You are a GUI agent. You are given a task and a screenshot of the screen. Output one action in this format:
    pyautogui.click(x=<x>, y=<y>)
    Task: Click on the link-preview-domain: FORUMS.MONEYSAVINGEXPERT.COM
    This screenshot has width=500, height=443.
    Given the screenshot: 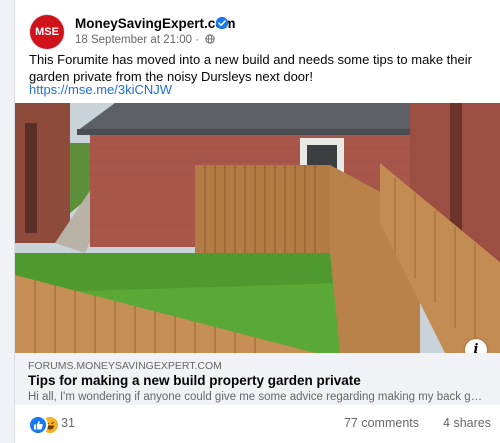 What is the action you would take?
    pyautogui.click(x=125, y=366)
    